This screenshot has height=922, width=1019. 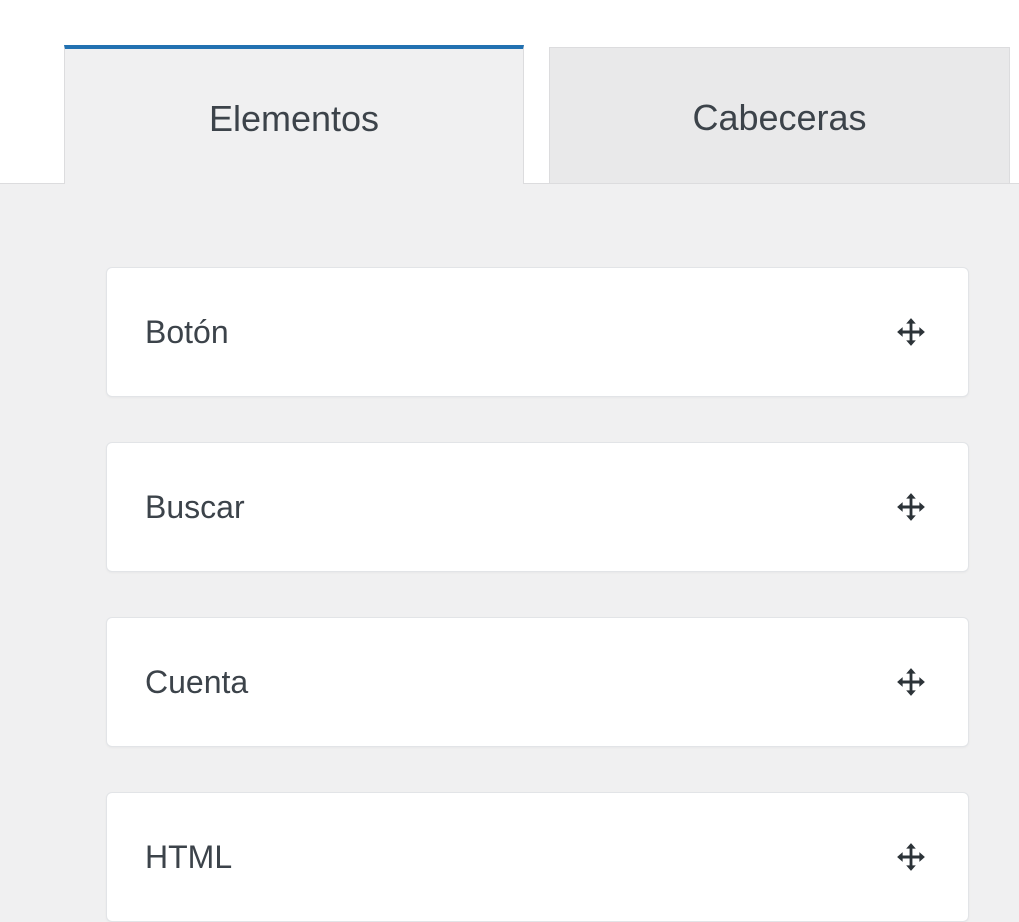 I want to click on tab-cabeceras-label: Cabeceras, so click(x=779, y=117).